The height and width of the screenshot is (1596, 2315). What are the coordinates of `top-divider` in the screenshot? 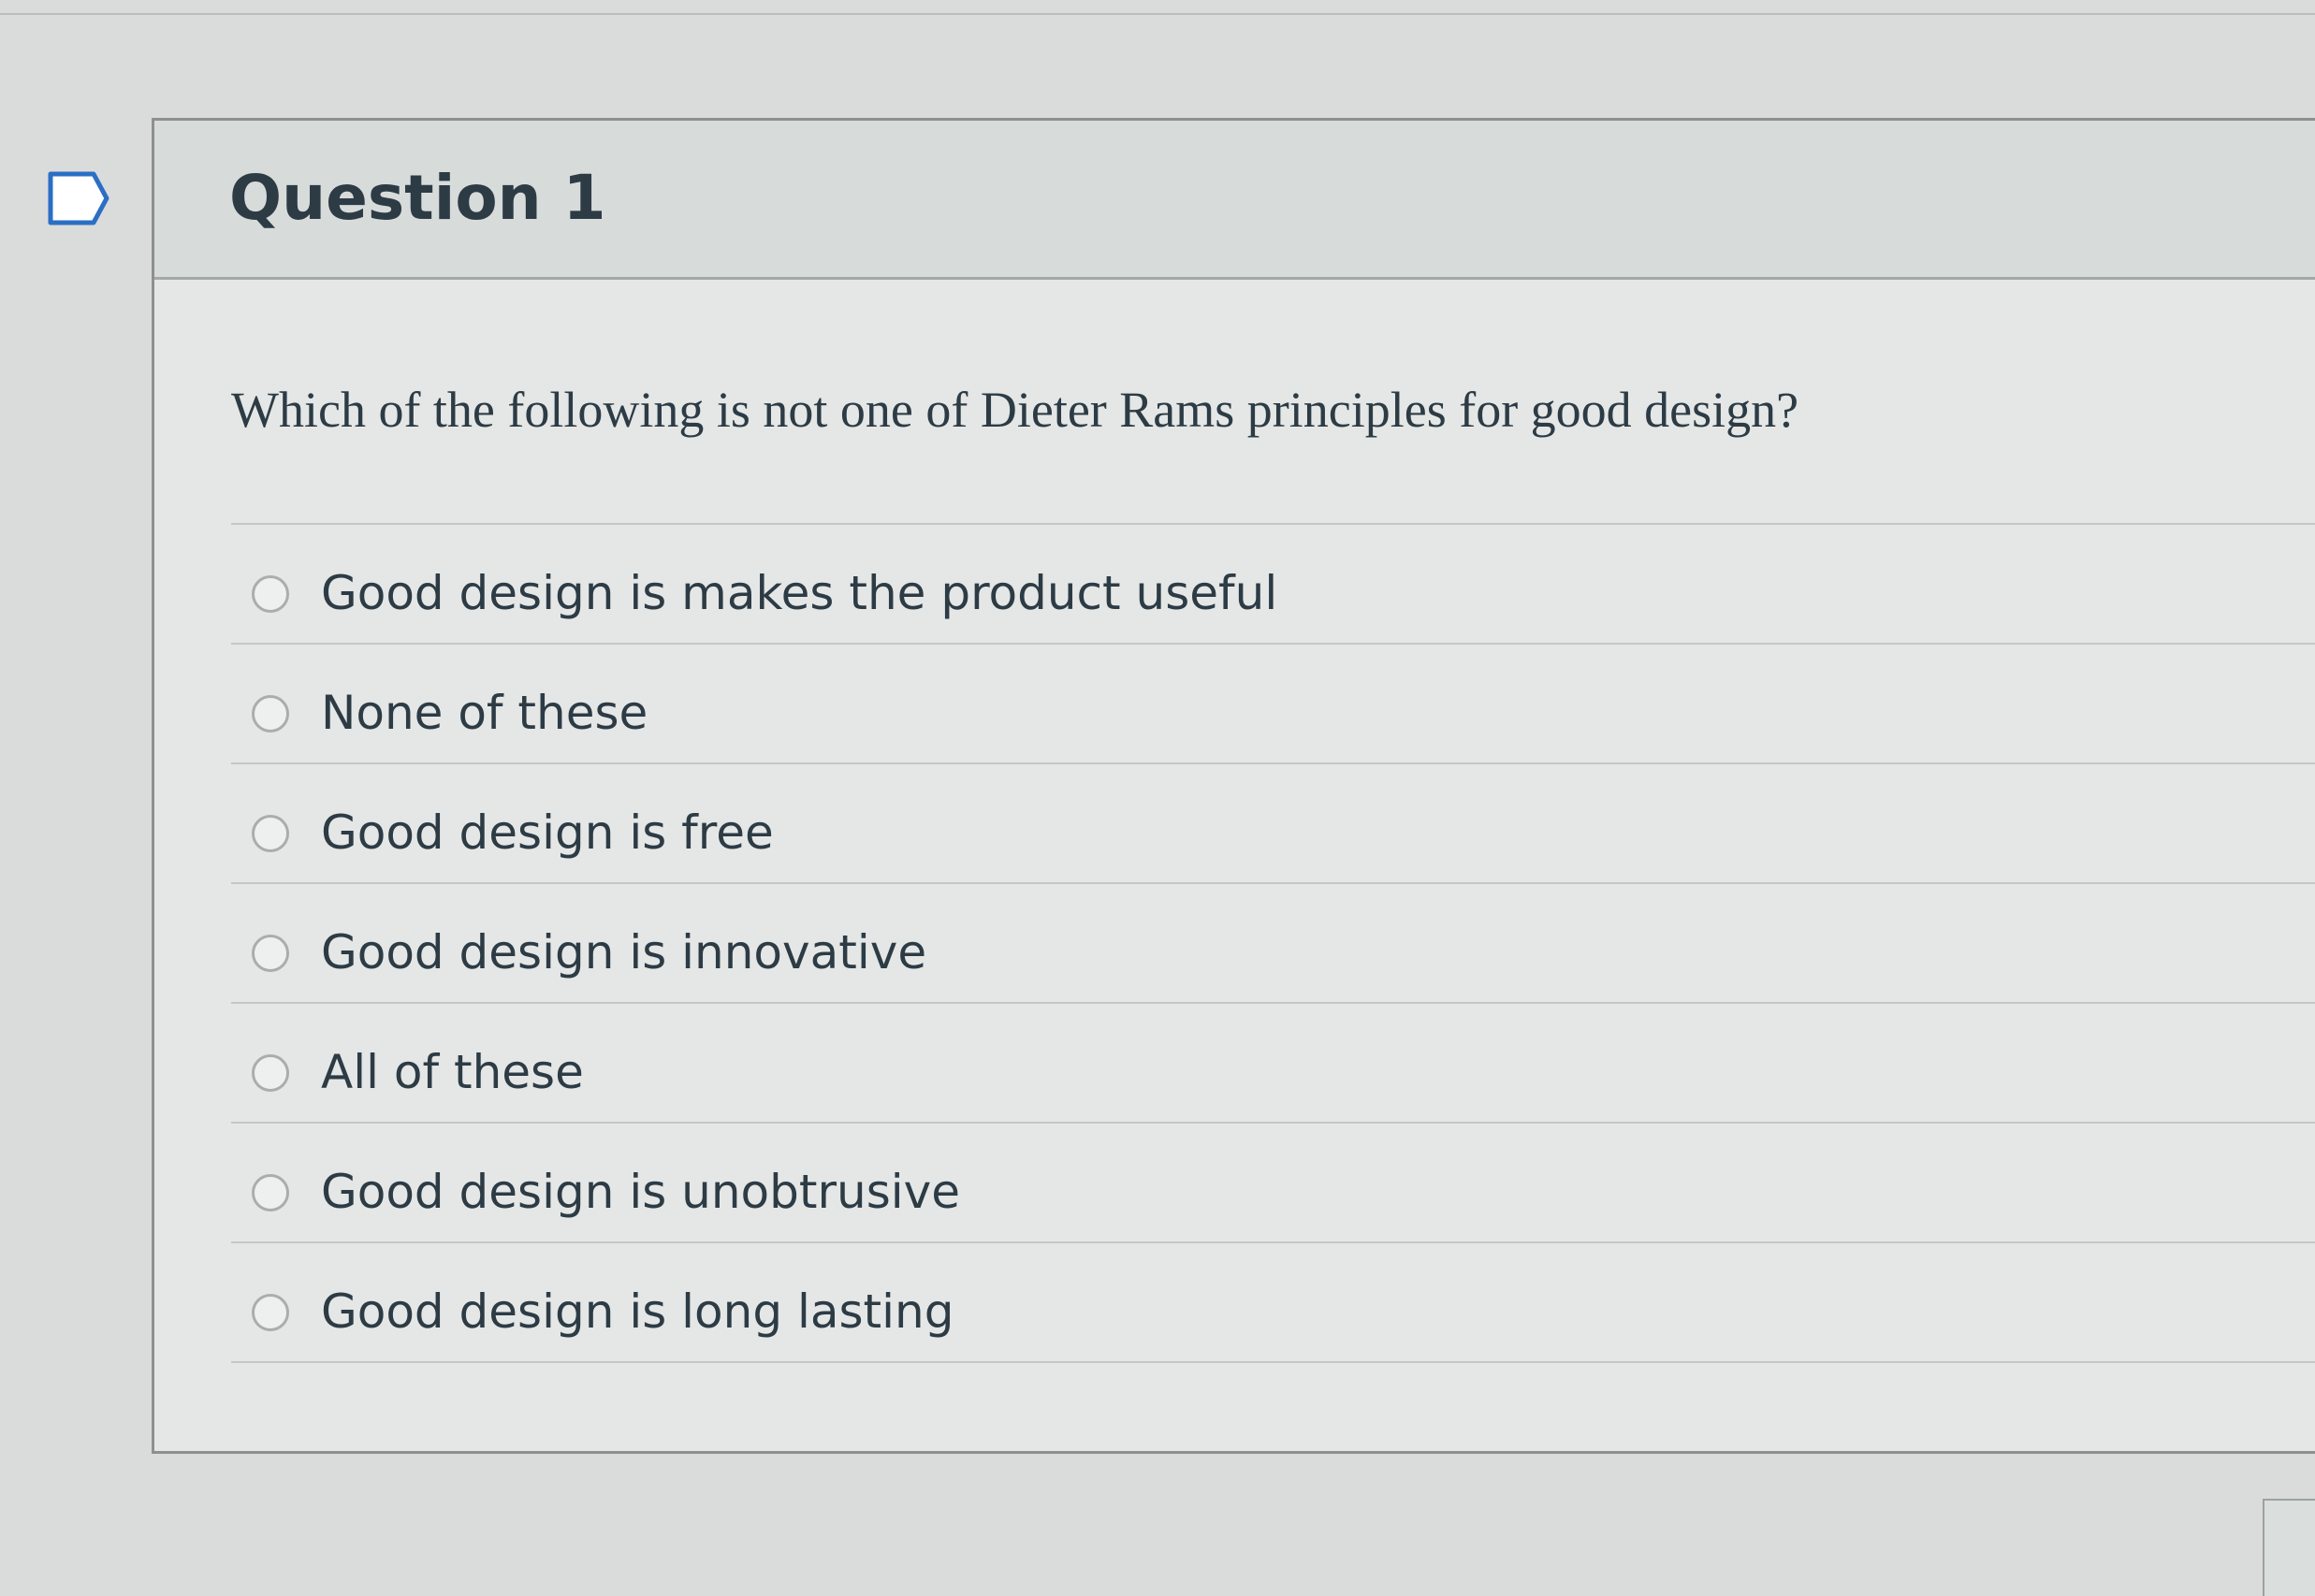 It's located at (1157, 14).